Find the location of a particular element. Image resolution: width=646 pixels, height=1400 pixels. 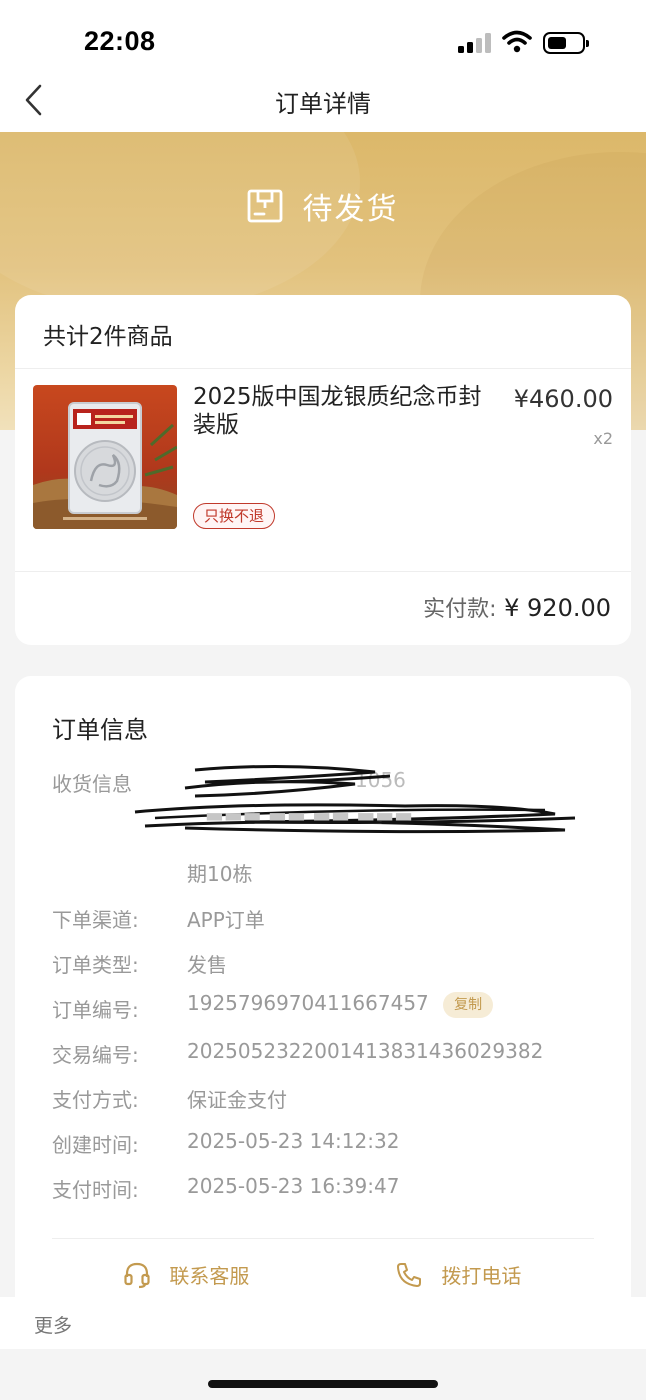

paid-label: 实付款: is located at coordinates (460, 609).